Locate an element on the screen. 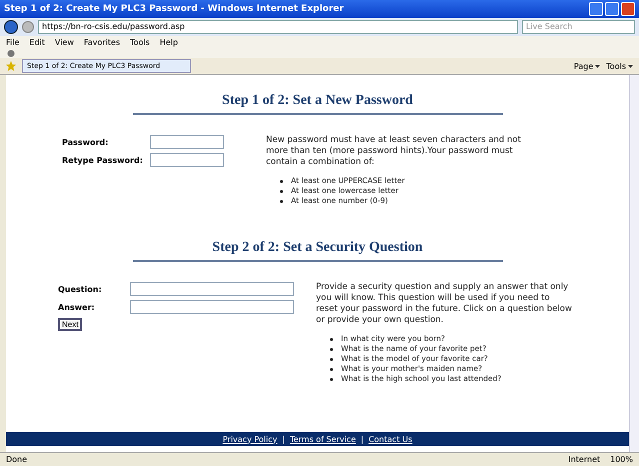 The image size is (639, 466). zoom-level: 100% is located at coordinates (621, 459).